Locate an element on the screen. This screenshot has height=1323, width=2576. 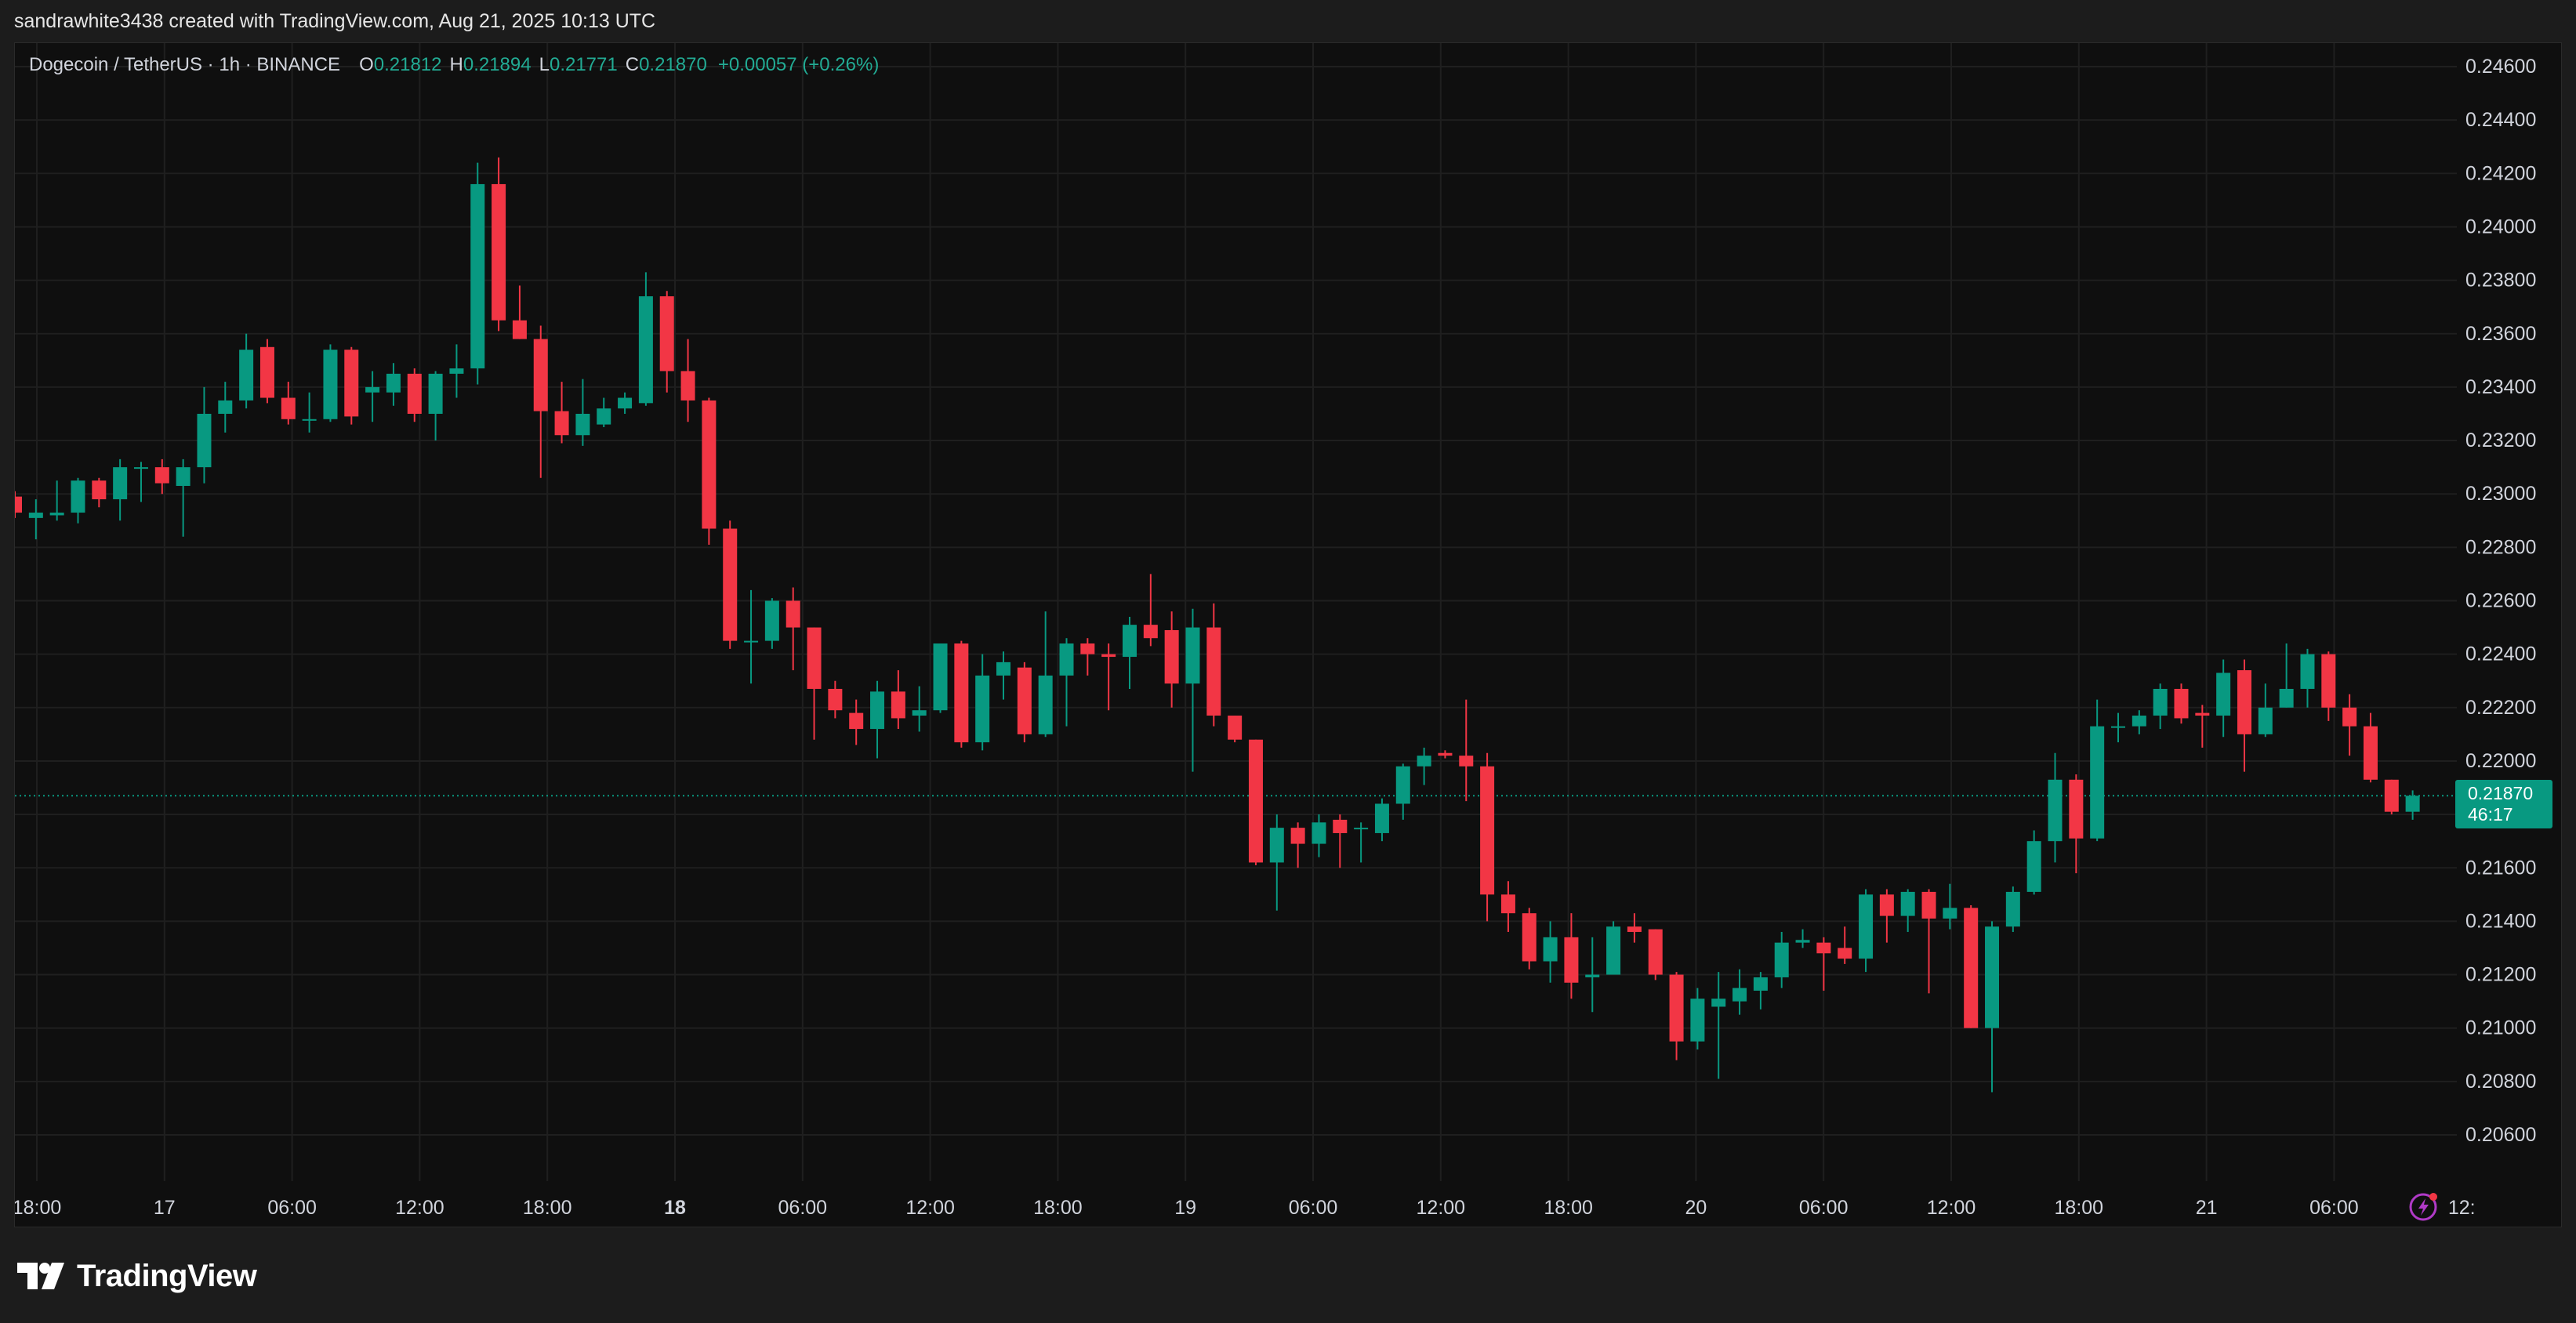
lightning-bolt-icon is located at coordinates (2424, 1206).